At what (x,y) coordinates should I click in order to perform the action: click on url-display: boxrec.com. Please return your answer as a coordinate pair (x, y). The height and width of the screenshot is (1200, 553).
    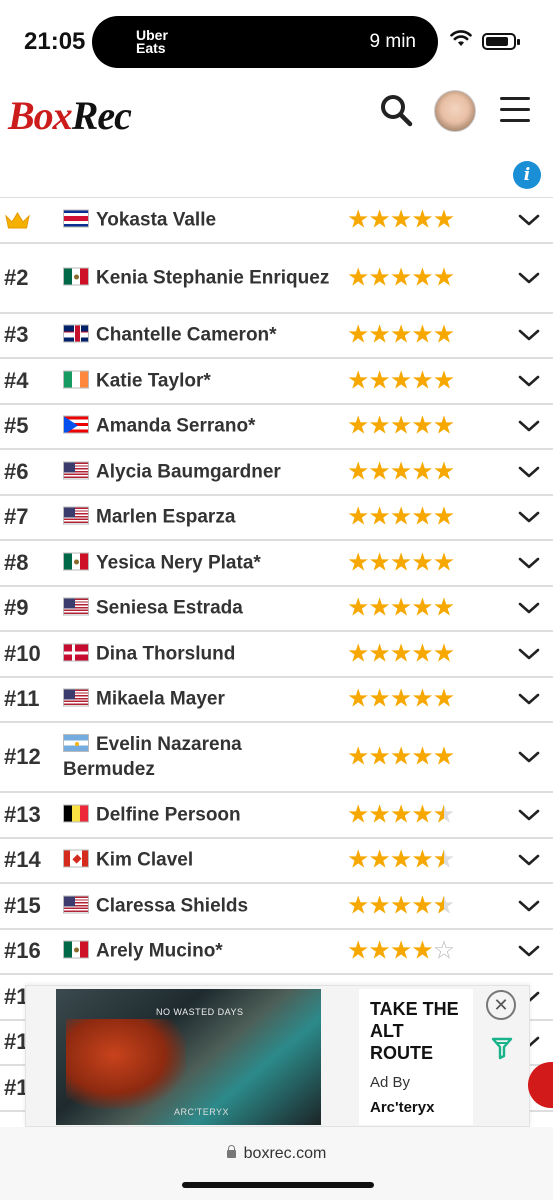
    Looking at the image, I should click on (276, 1154).